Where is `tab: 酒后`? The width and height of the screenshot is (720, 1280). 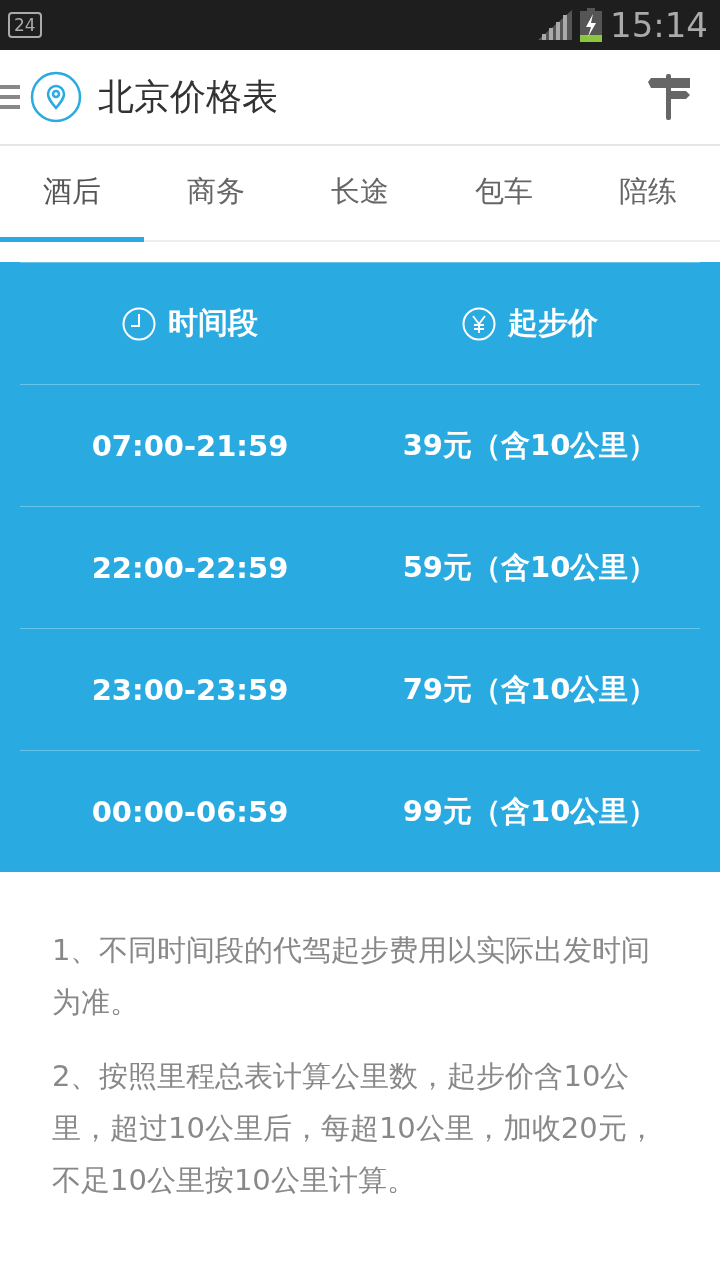
tab: 酒后 is located at coordinates (72, 194).